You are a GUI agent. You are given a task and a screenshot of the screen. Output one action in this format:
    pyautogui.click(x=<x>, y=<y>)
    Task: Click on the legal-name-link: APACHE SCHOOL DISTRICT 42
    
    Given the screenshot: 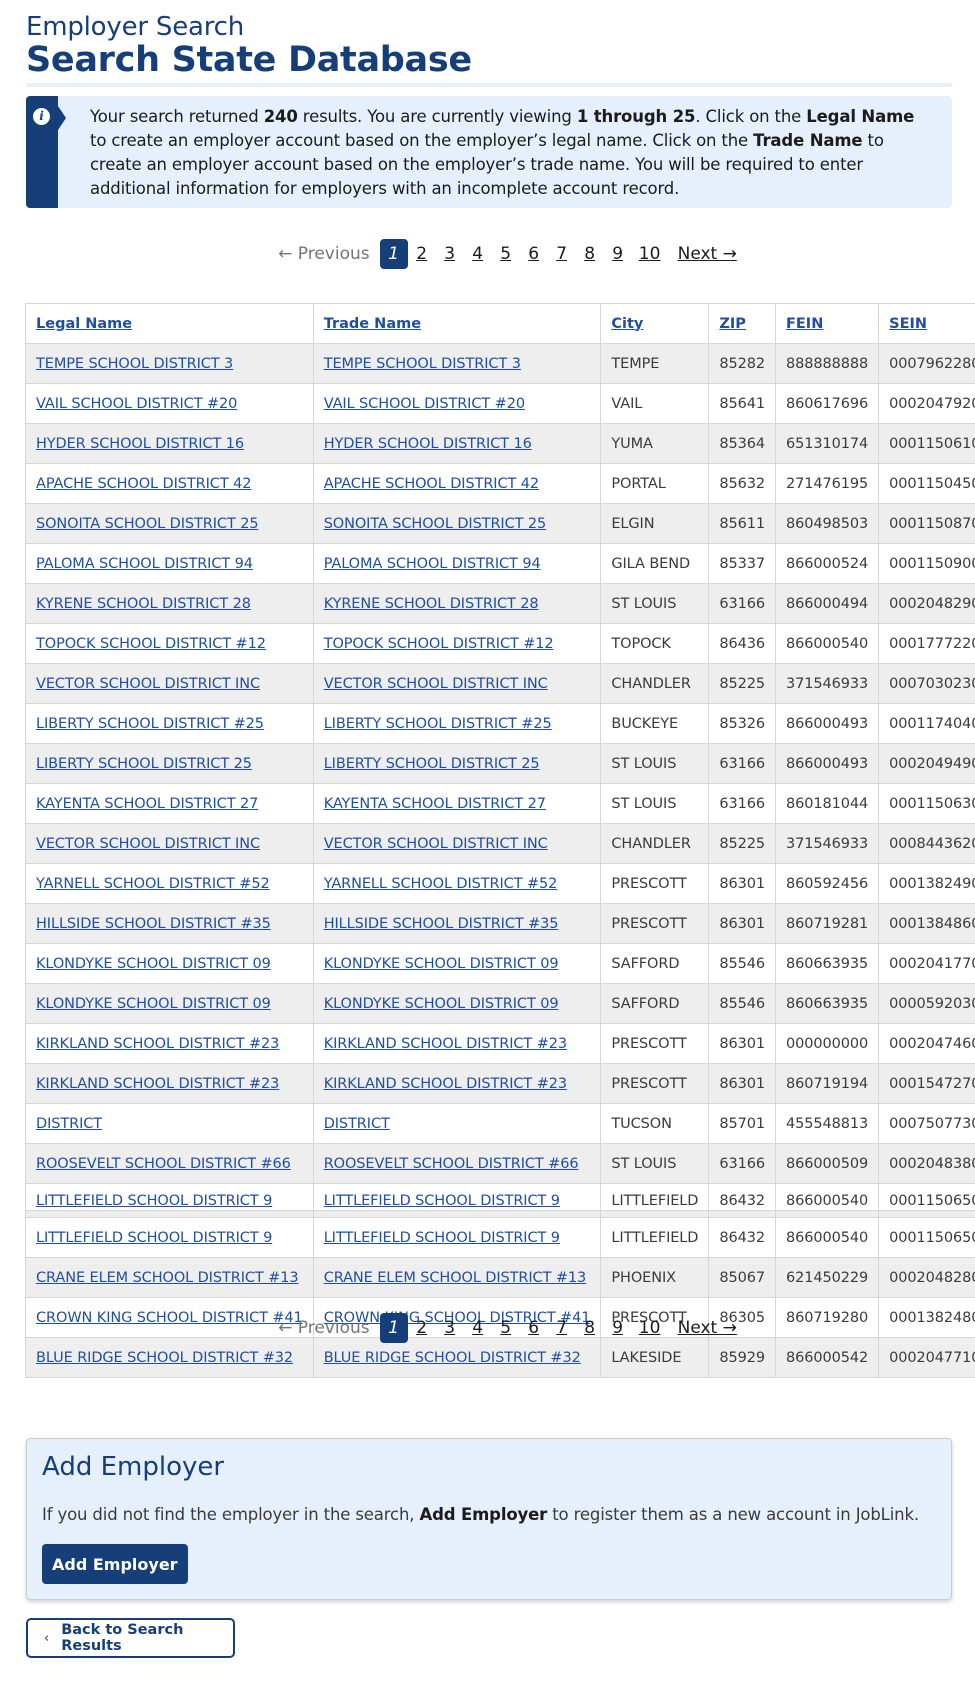 What is the action you would take?
    pyautogui.click(x=143, y=484)
    